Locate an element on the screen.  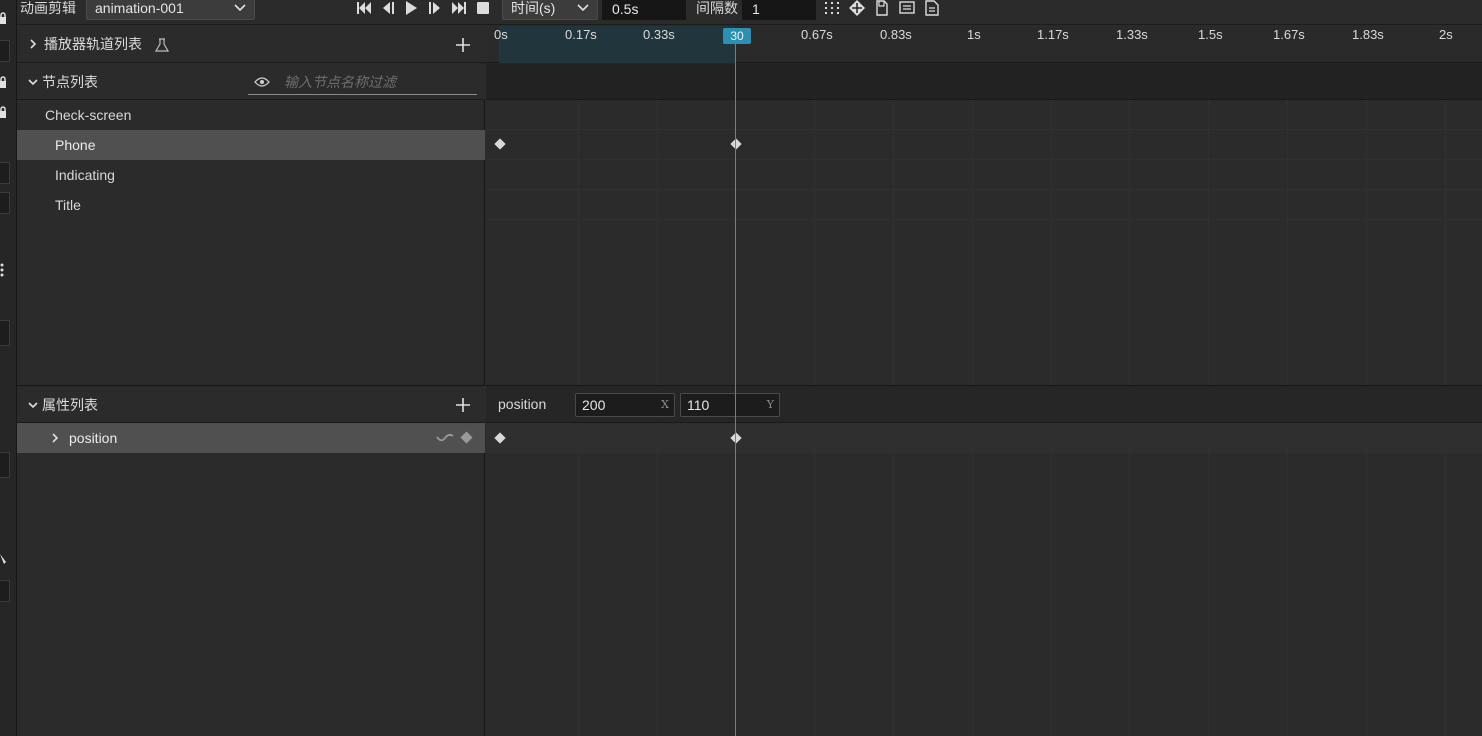
node-list-track-header is located at coordinates (984, 82).